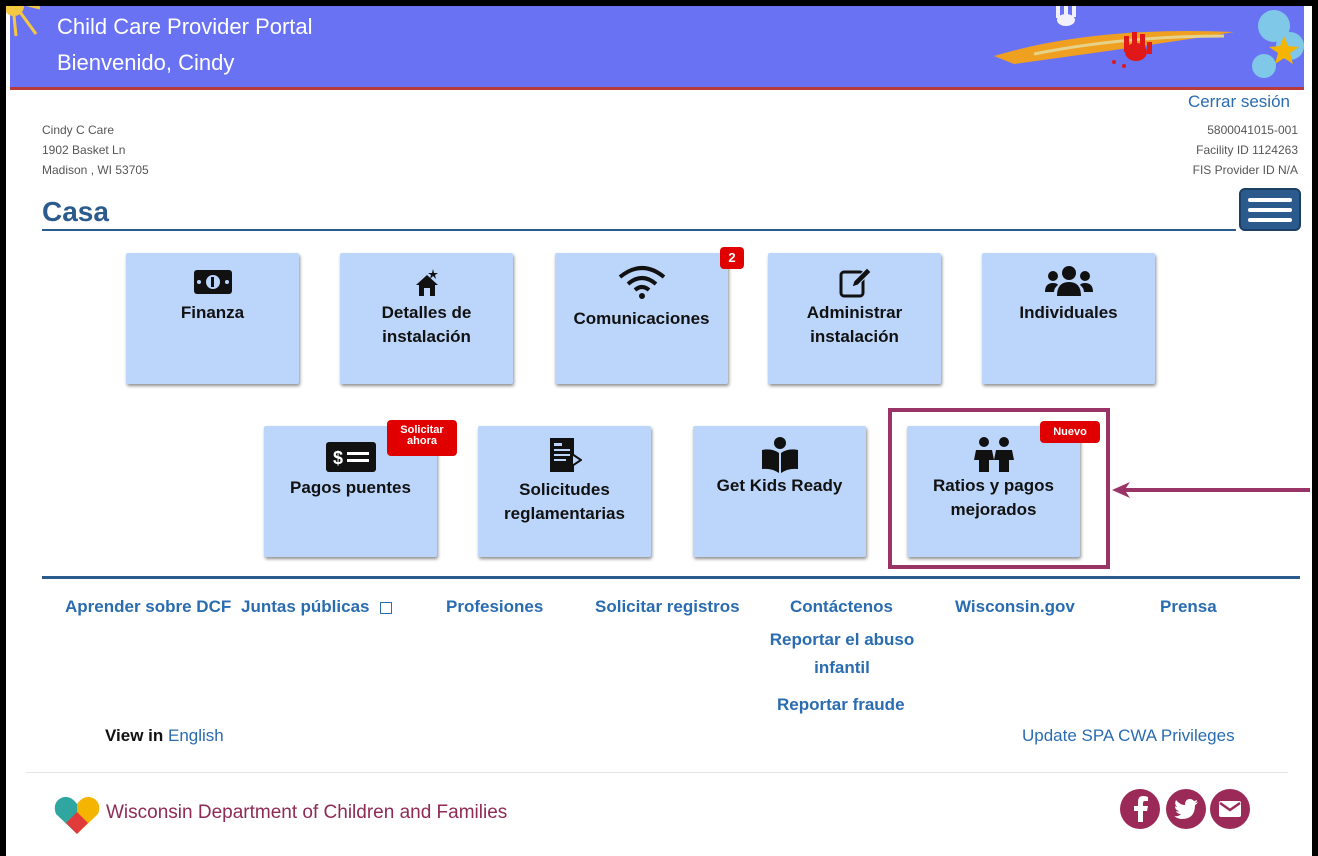 The height and width of the screenshot is (856, 1318). What do you see at coordinates (1239, 102) in the screenshot?
I see `logout-link: Cerrar sesión` at bounding box center [1239, 102].